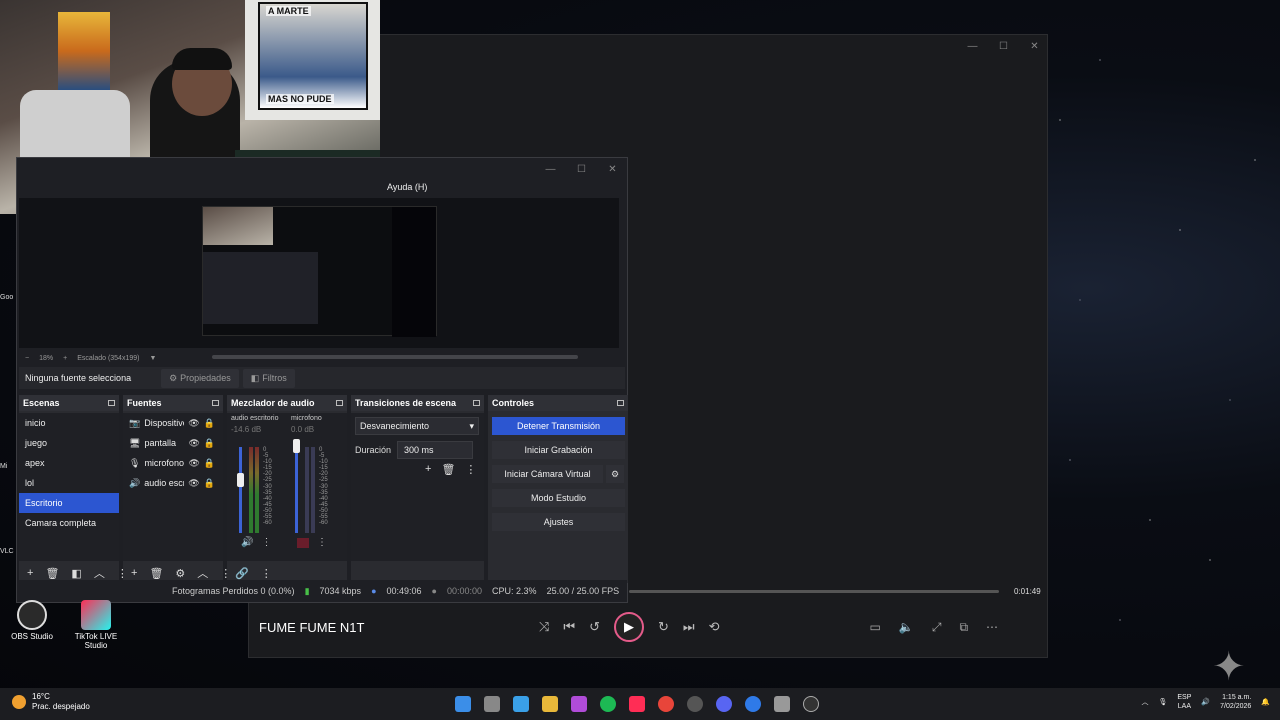  I want to click on desktop-icon-obs: OBS Studio, so click(32, 620).